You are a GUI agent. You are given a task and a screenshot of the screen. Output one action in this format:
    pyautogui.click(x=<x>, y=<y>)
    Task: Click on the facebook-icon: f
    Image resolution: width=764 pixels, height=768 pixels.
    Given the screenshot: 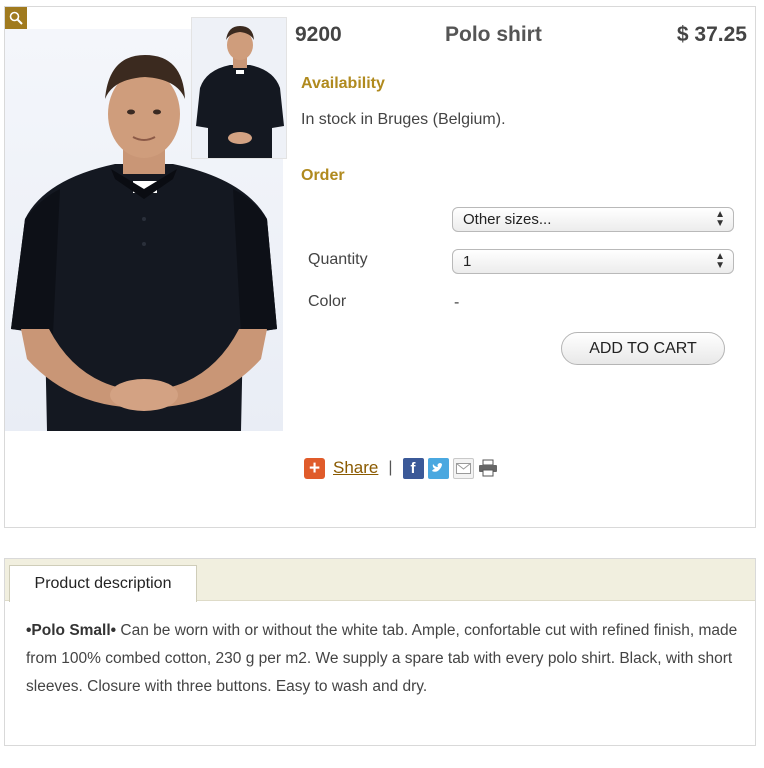 What is the action you would take?
    pyautogui.click(x=413, y=468)
    